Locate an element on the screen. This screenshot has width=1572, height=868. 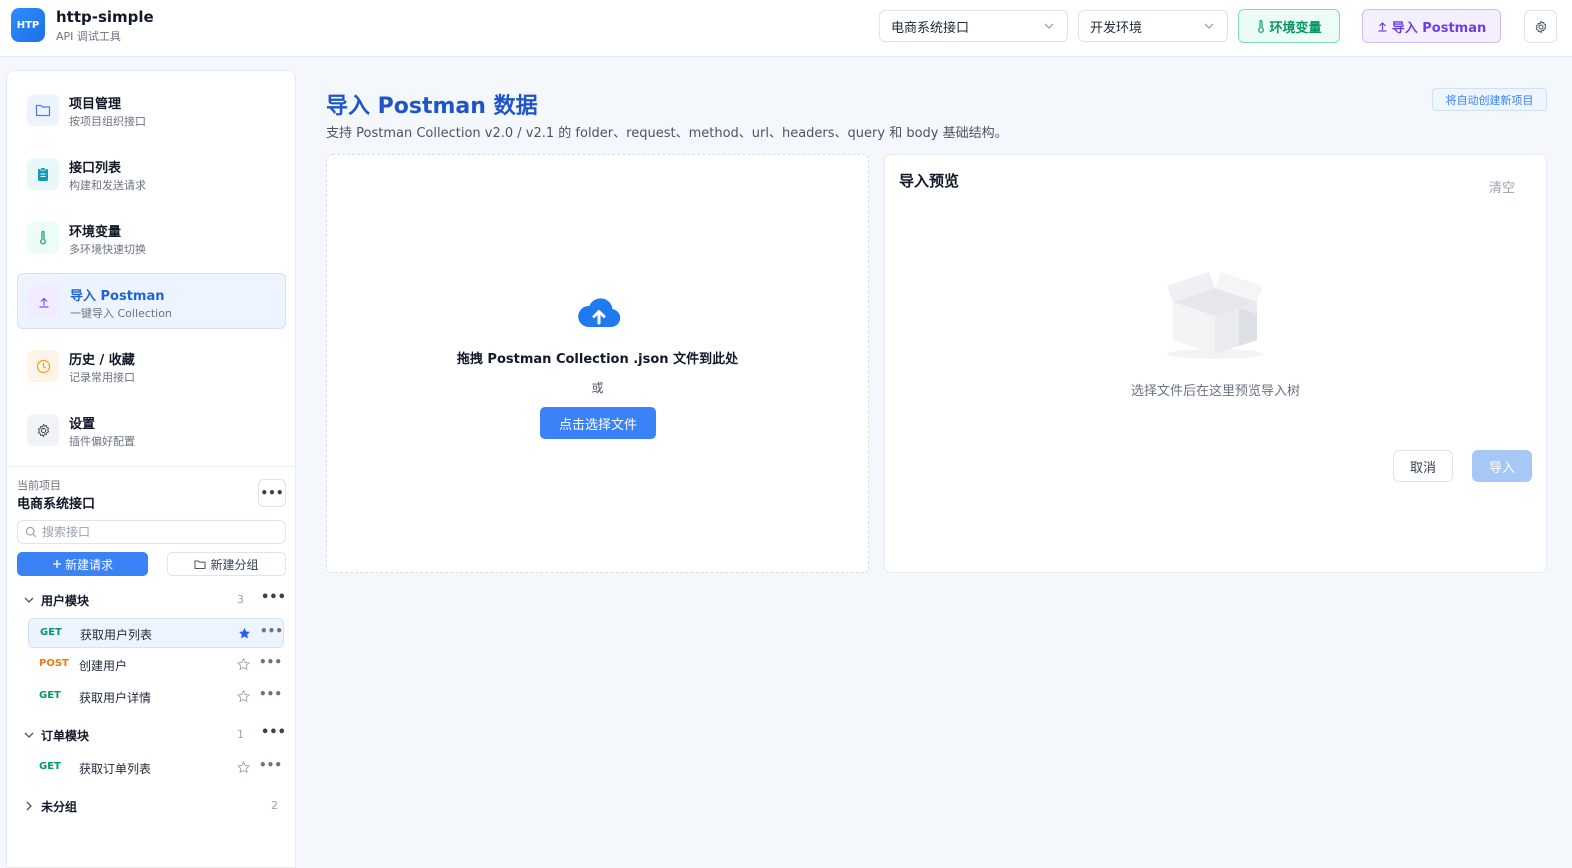
env-vars-button-label: 环境变量 is located at coordinates (1295, 28).